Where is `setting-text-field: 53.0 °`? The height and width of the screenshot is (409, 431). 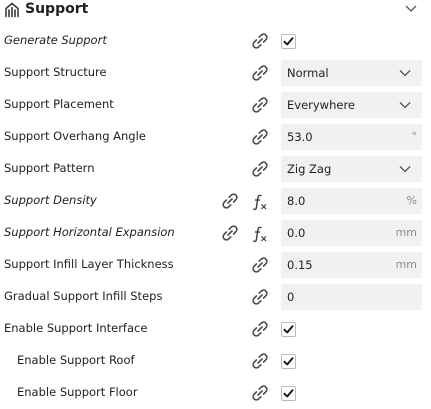 setting-text-field: 53.0 ° is located at coordinates (351, 137).